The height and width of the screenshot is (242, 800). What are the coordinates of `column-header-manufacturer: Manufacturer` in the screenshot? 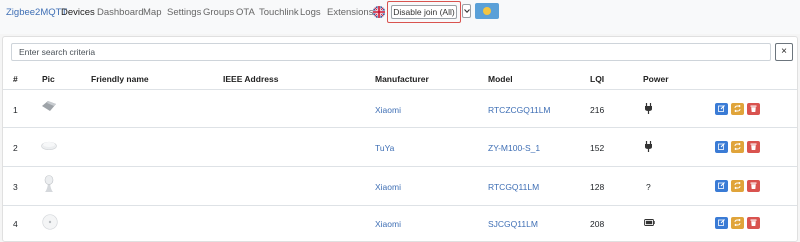 It's located at (402, 79).